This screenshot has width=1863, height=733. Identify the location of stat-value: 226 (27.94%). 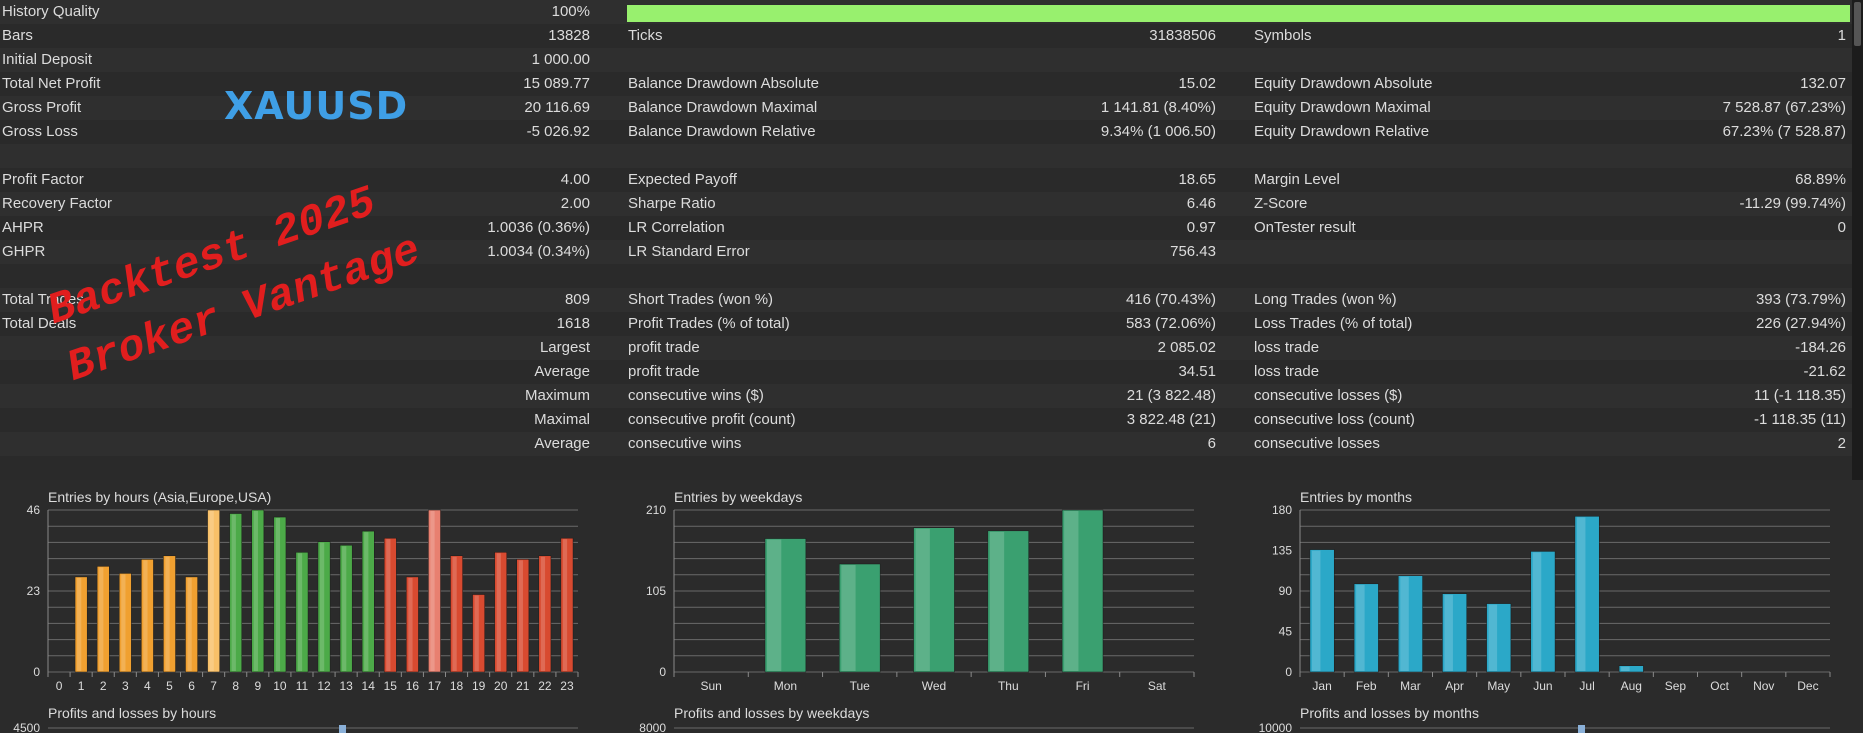
(1800, 323).